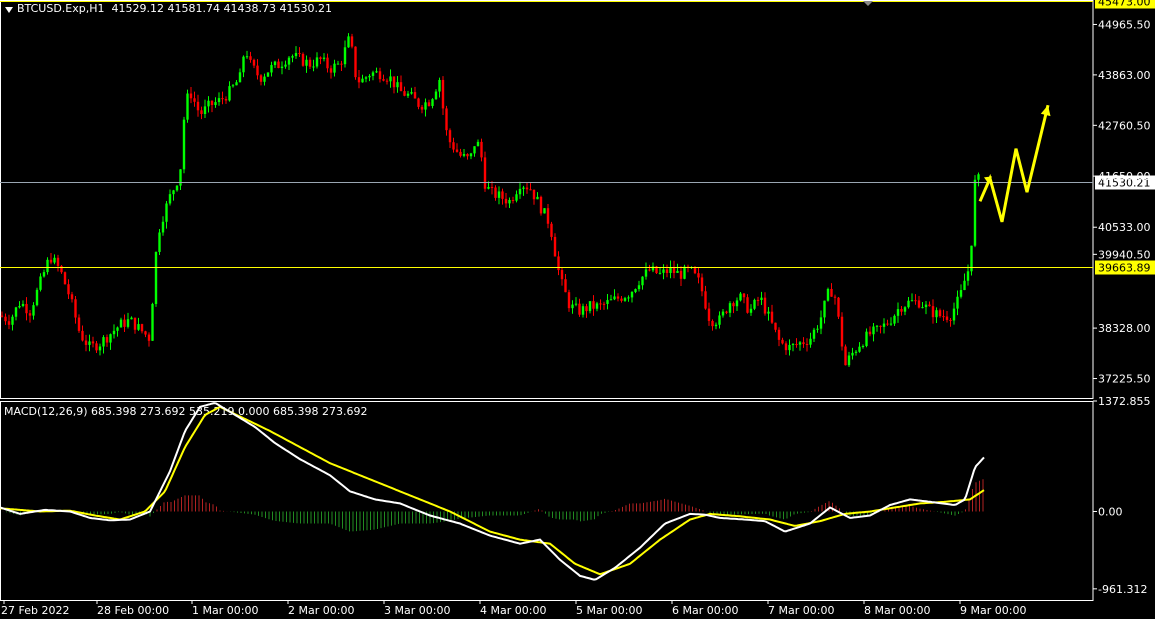 This screenshot has width=1155, height=619. What do you see at coordinates (1124, 125) in the screenshot?
I see `price-tick-label: 42760.50` at bounding box center [1124, 125].